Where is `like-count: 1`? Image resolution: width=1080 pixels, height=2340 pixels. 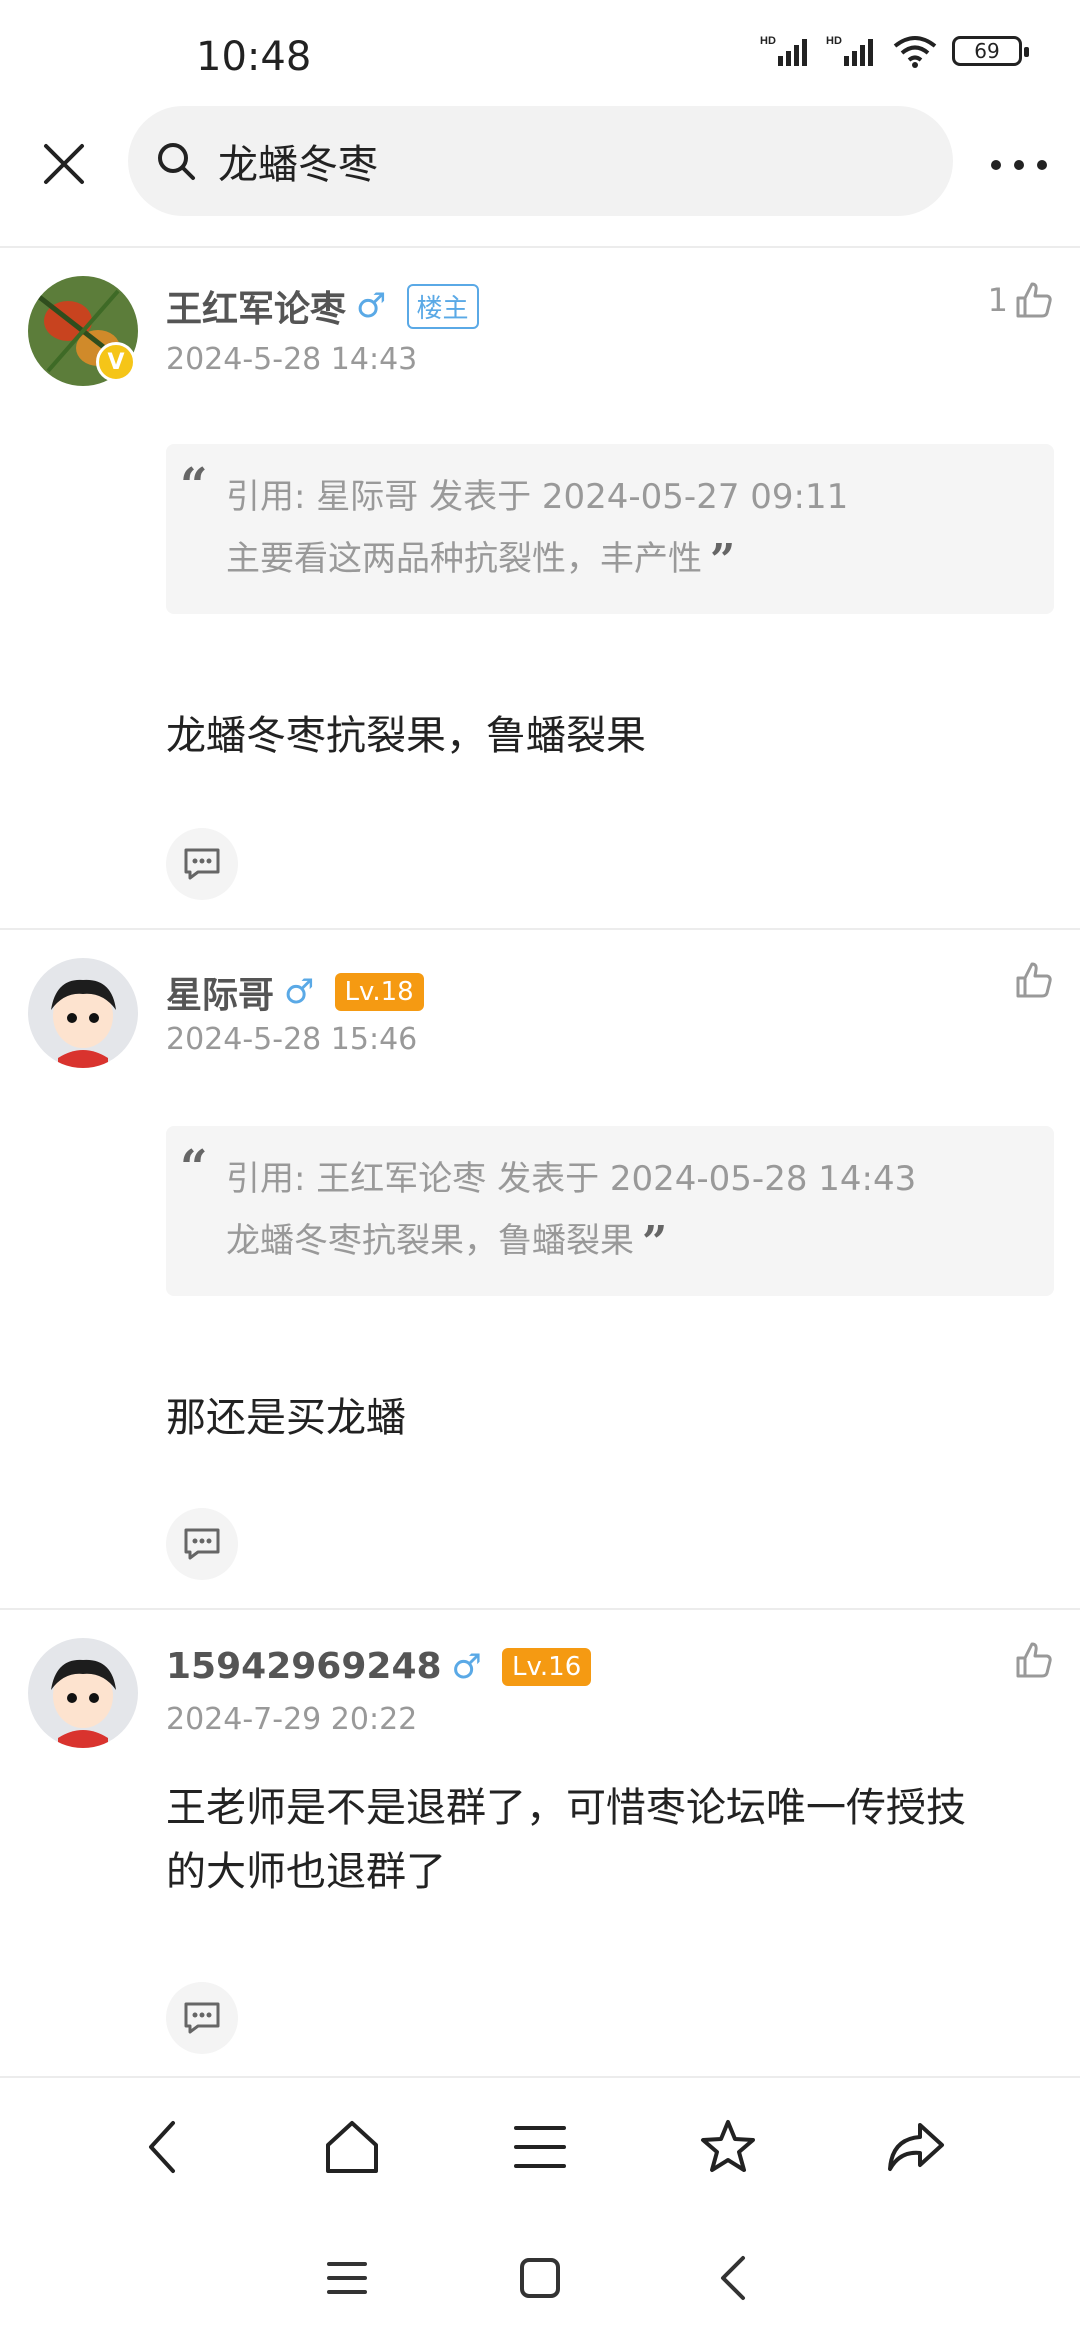
like-count: 1 is located at coordinates (997, 300).